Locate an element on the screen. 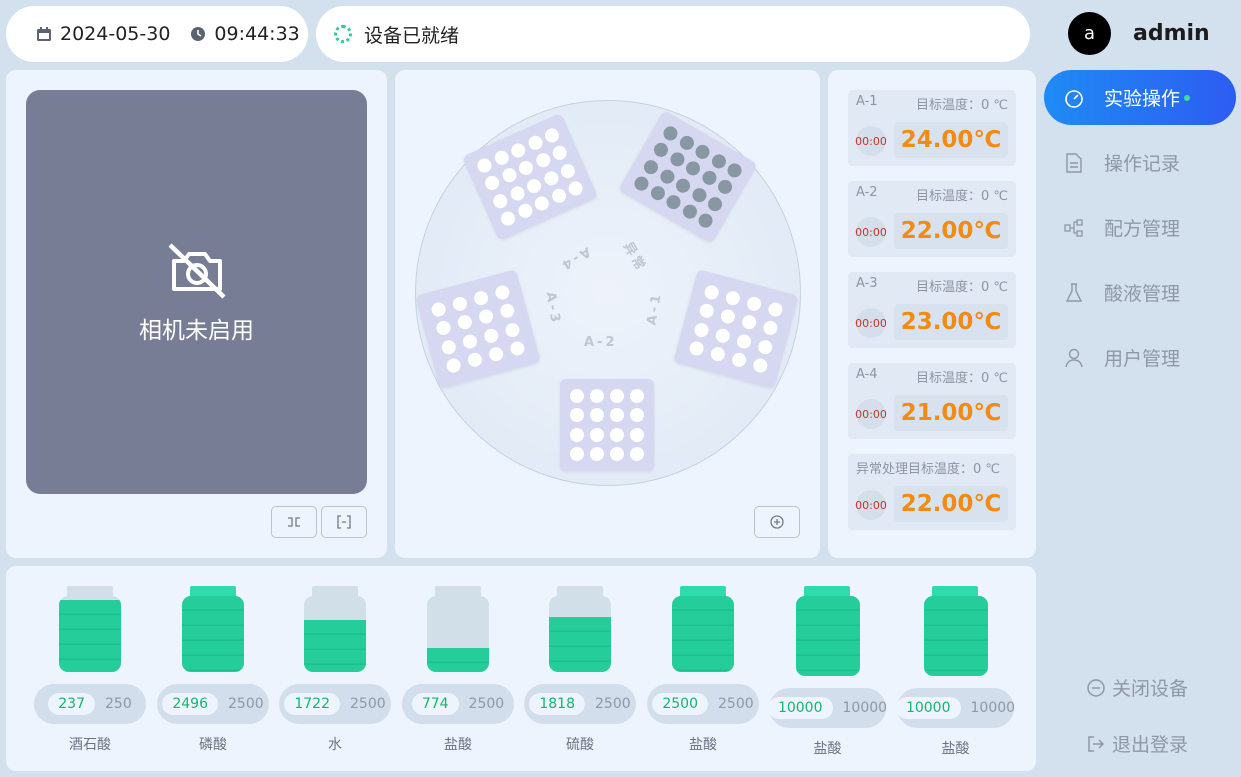 The image size is (1241, 777). nav-label: 用户管理 is located at coordinates (1142, 359).